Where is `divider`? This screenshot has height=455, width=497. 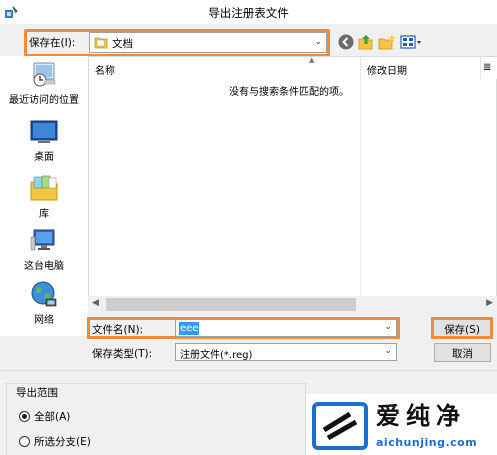
divider is located at coordinates (248, 370).